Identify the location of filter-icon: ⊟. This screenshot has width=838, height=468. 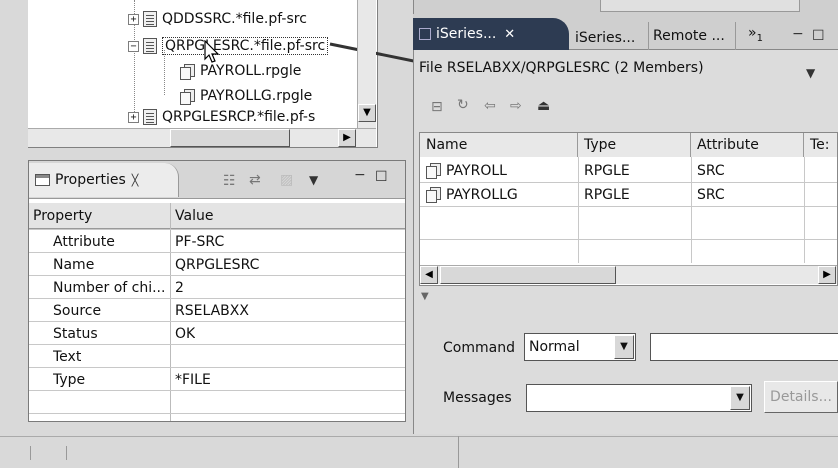
(437, 107).